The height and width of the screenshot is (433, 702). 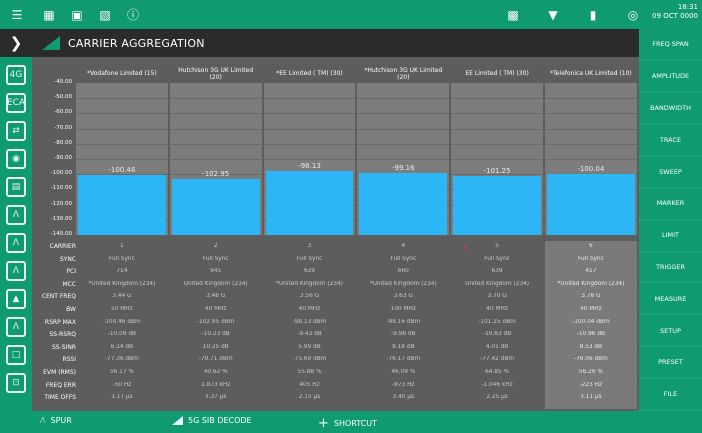 I want to click on spur-button: Λ SPUR, so click(x=56, y=420).